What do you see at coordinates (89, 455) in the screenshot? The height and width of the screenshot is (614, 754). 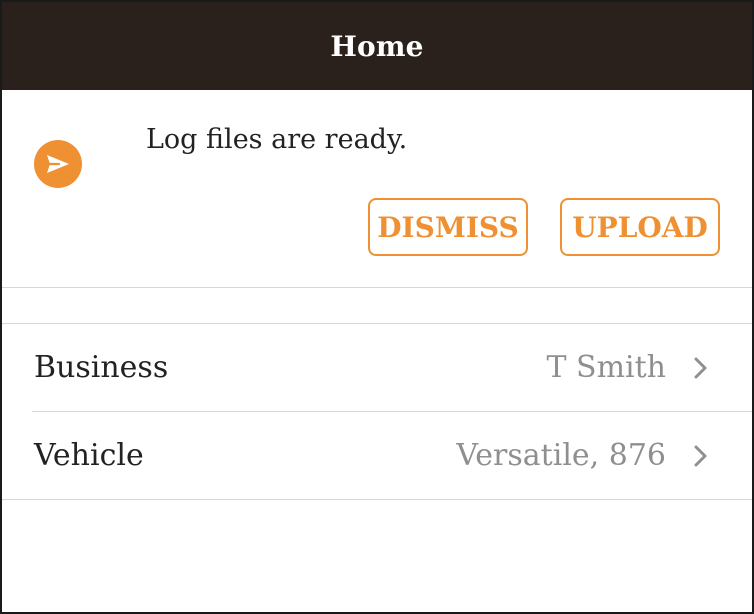 I see `list-item-label: Vehicle` at bounding box center [89, 455].